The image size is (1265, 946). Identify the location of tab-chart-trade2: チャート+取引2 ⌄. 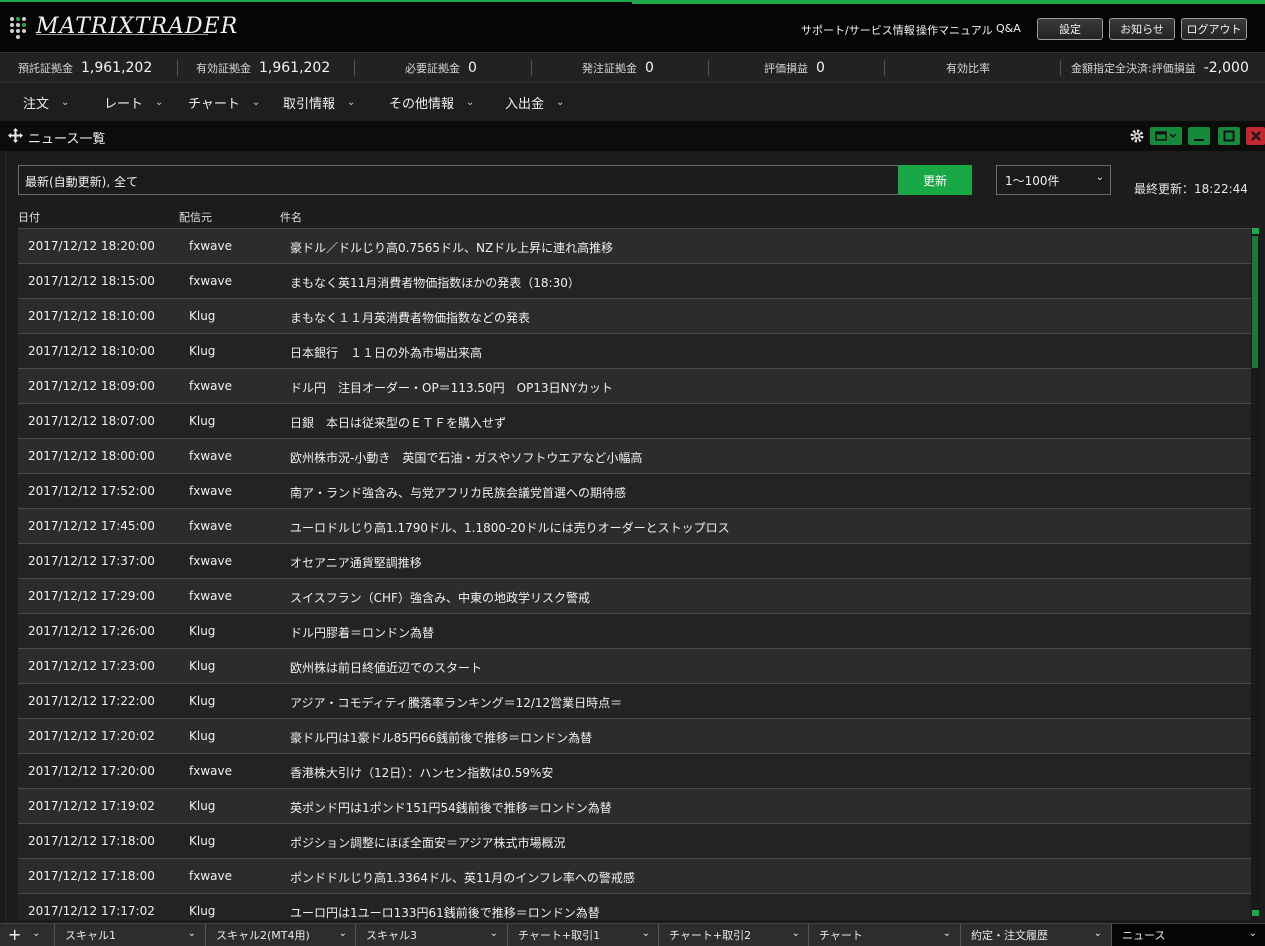
(733, 935).